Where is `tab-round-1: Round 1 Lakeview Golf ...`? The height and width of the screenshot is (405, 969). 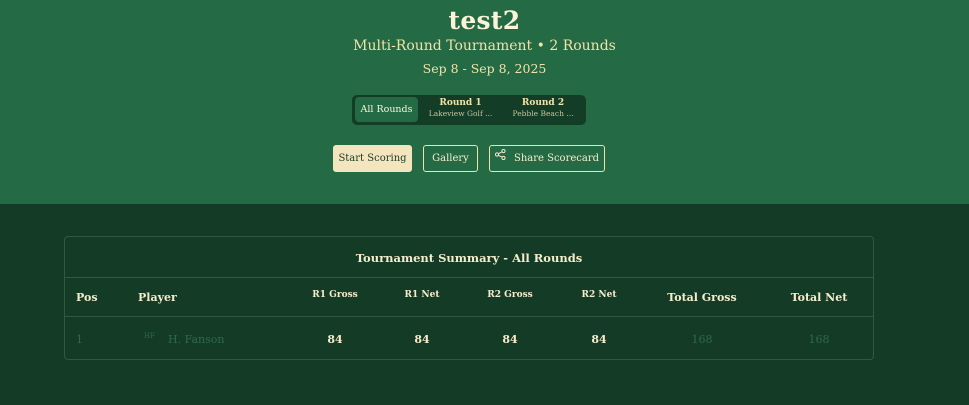 tab-round-1: Round 1 Lakeview Golf ... is located at coordinates (460, 109).